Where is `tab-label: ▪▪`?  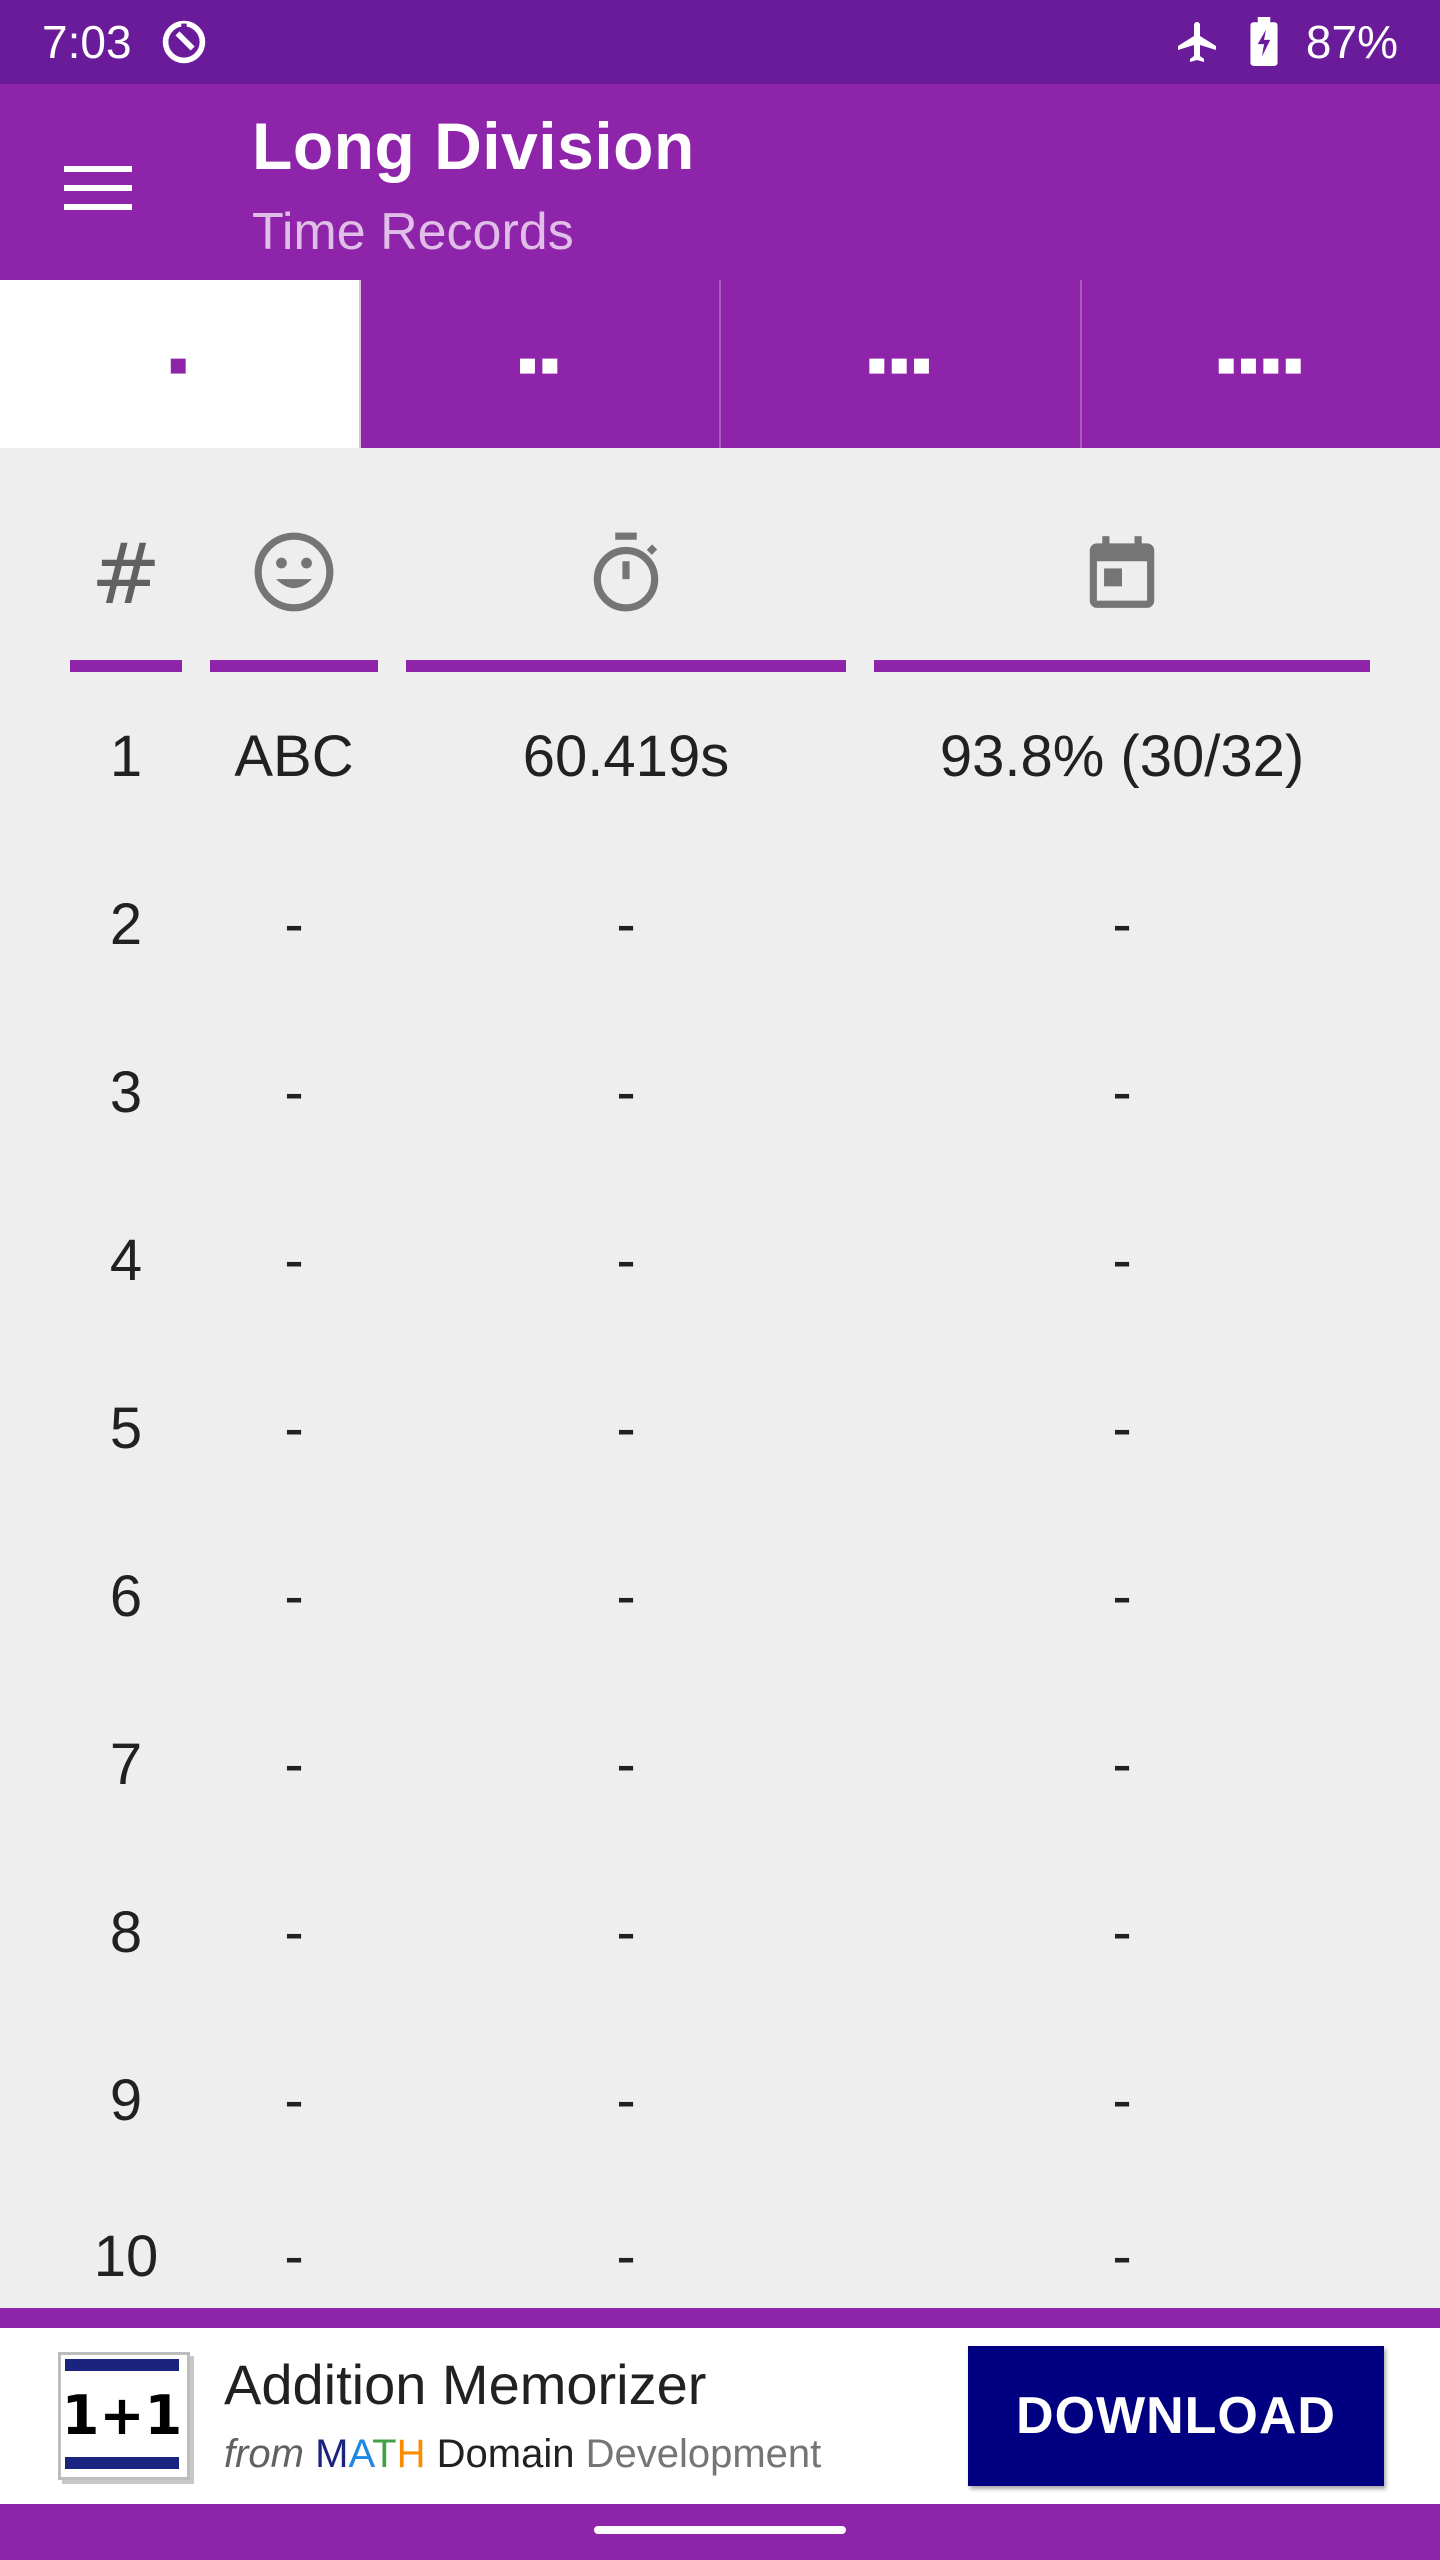 tab-label: ▪▪ is located at coordinates (540, 364).